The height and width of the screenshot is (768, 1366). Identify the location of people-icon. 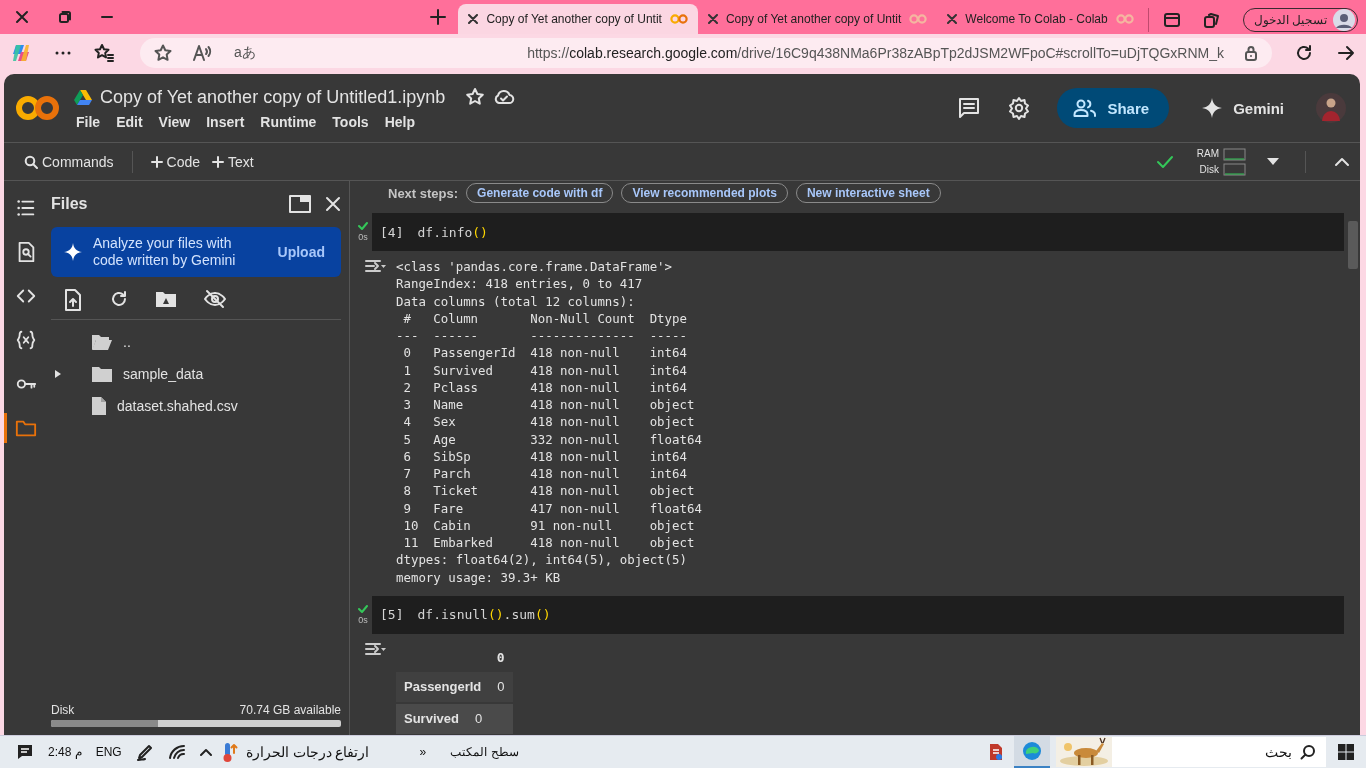
(1085, 108).